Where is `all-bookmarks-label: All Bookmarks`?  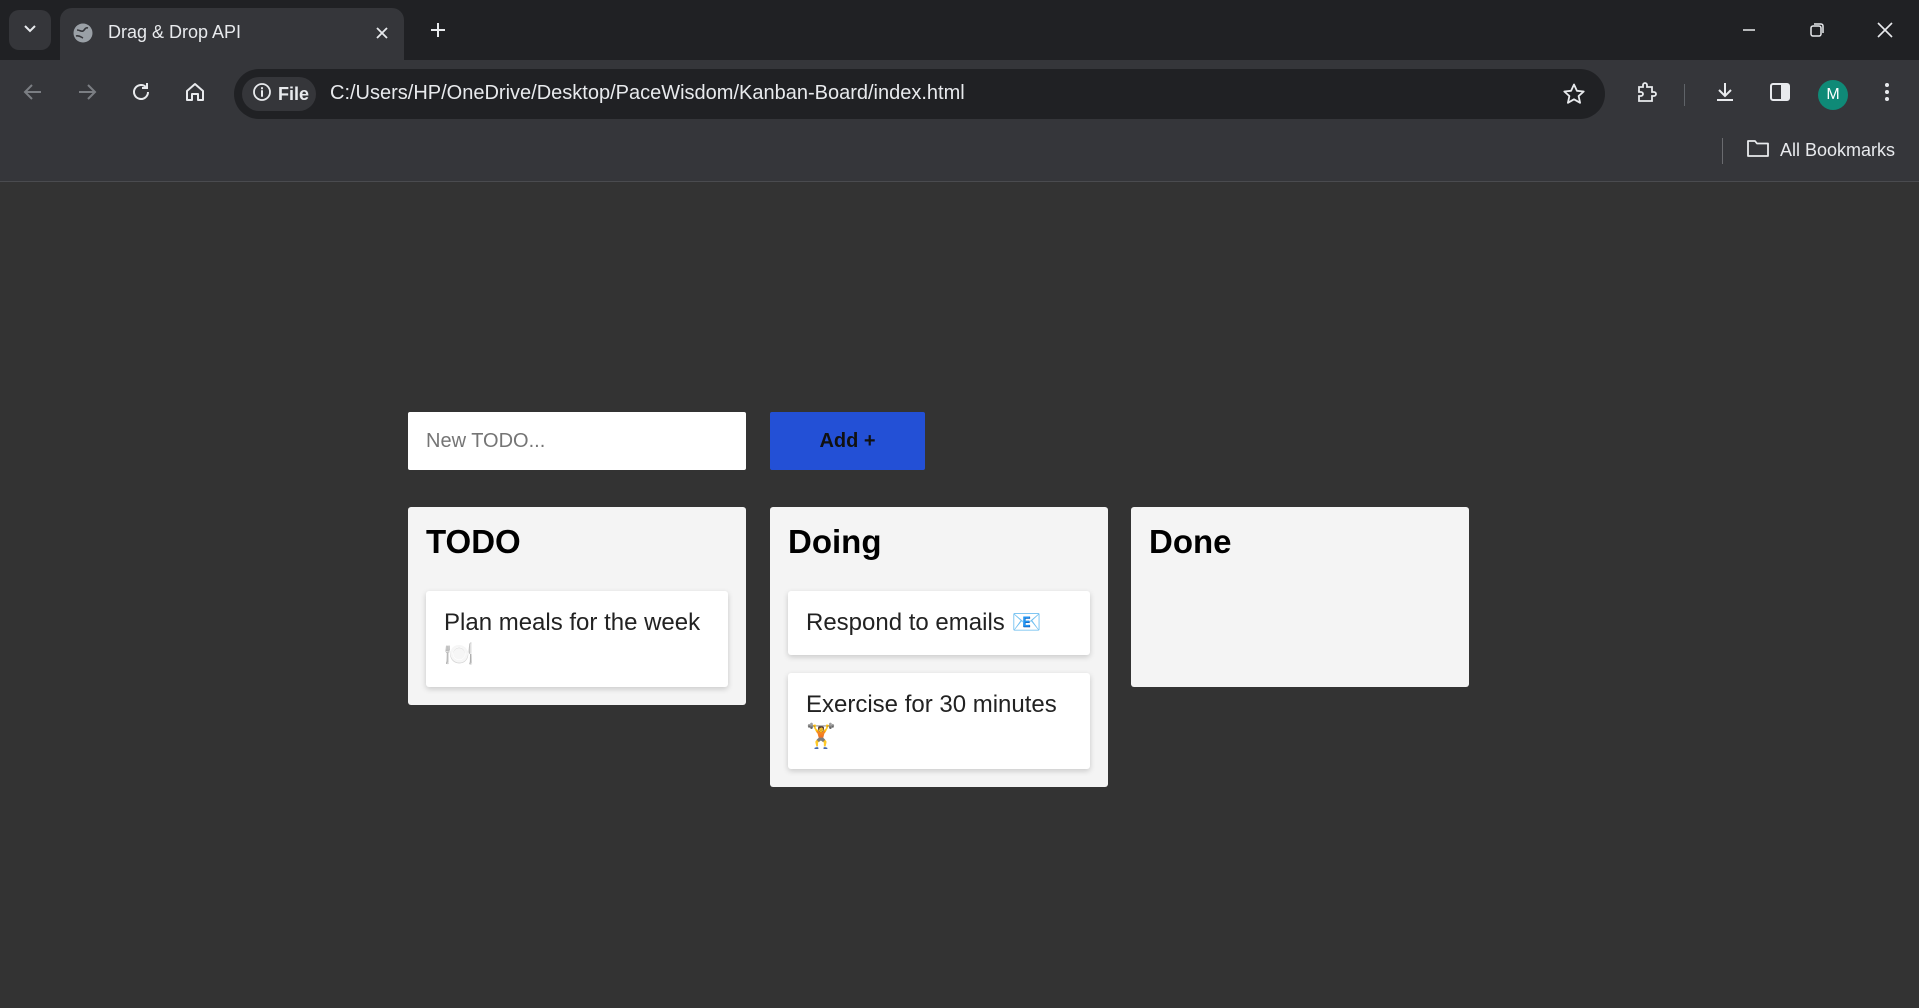 all-bookmarks-label: All Bookmarks is located at coordinates (1838, 150).